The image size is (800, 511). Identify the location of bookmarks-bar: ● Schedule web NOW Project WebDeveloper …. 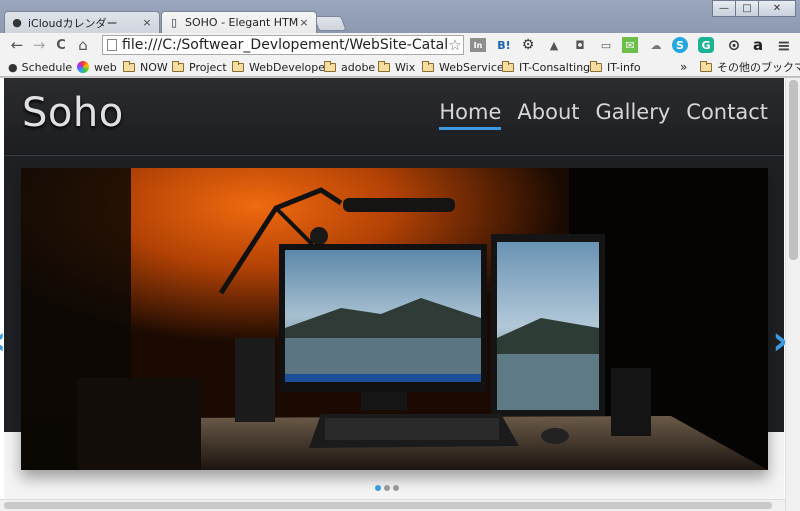
(400, 67).